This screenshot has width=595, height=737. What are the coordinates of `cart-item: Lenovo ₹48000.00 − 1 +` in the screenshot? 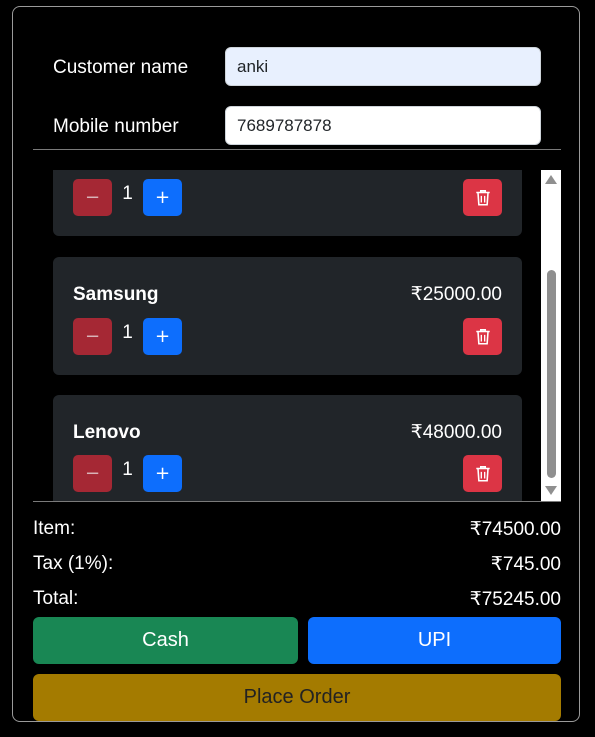 It's located at (287, 448).